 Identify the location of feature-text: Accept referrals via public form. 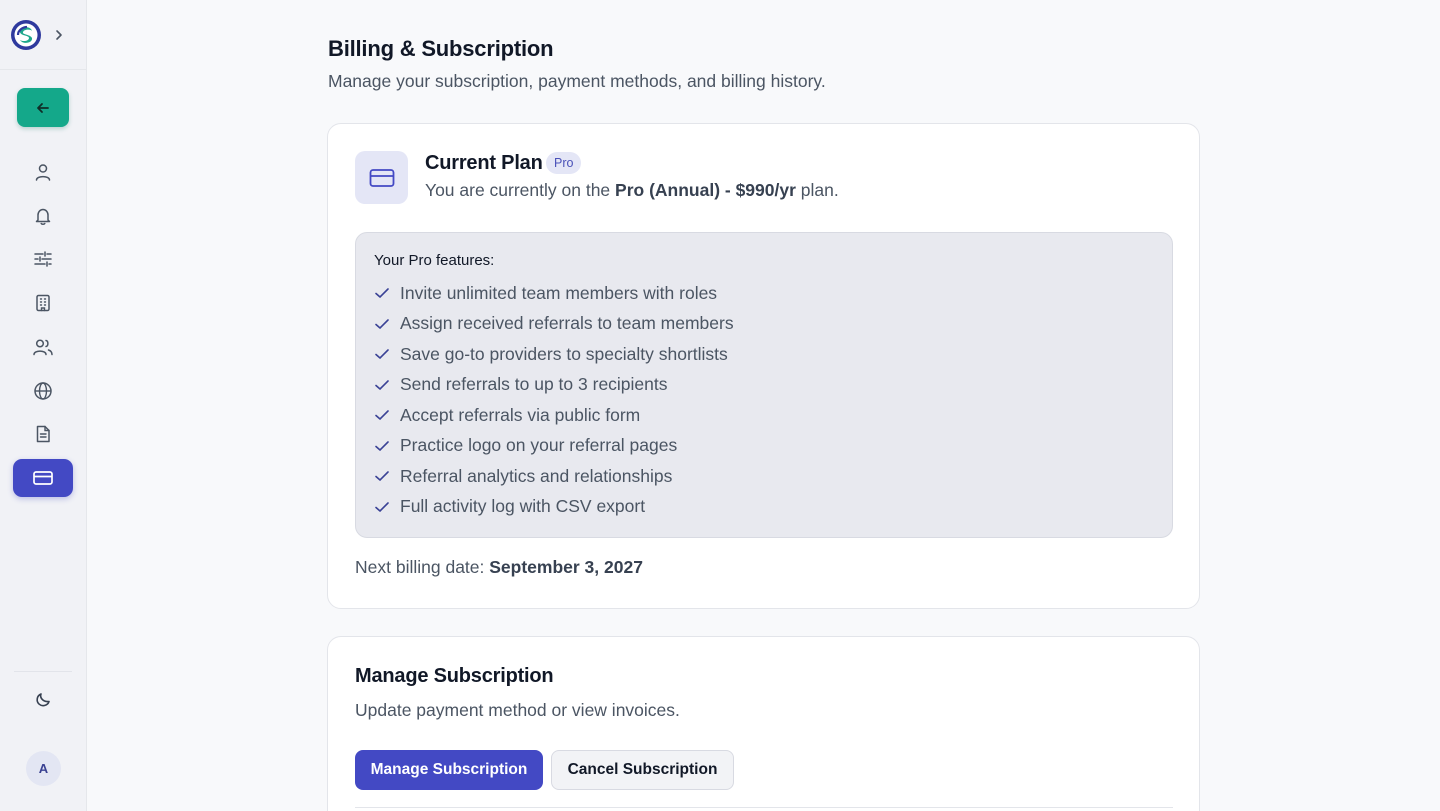
(520, 414).